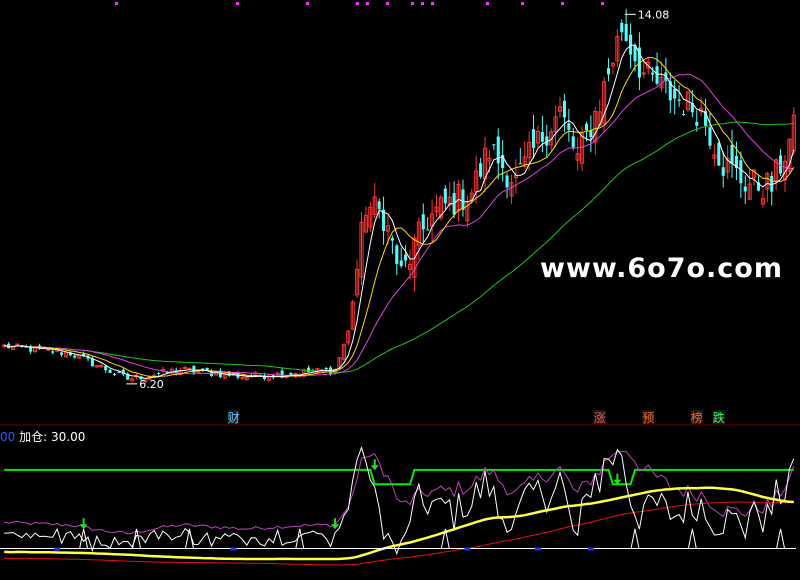 Image resolution: width=800 pixels, height=580 pixels. What do you see at coordinates (151, 384) in the screenshot?
I see `low-price-label: 6.20` at bounding box center [151, 384].